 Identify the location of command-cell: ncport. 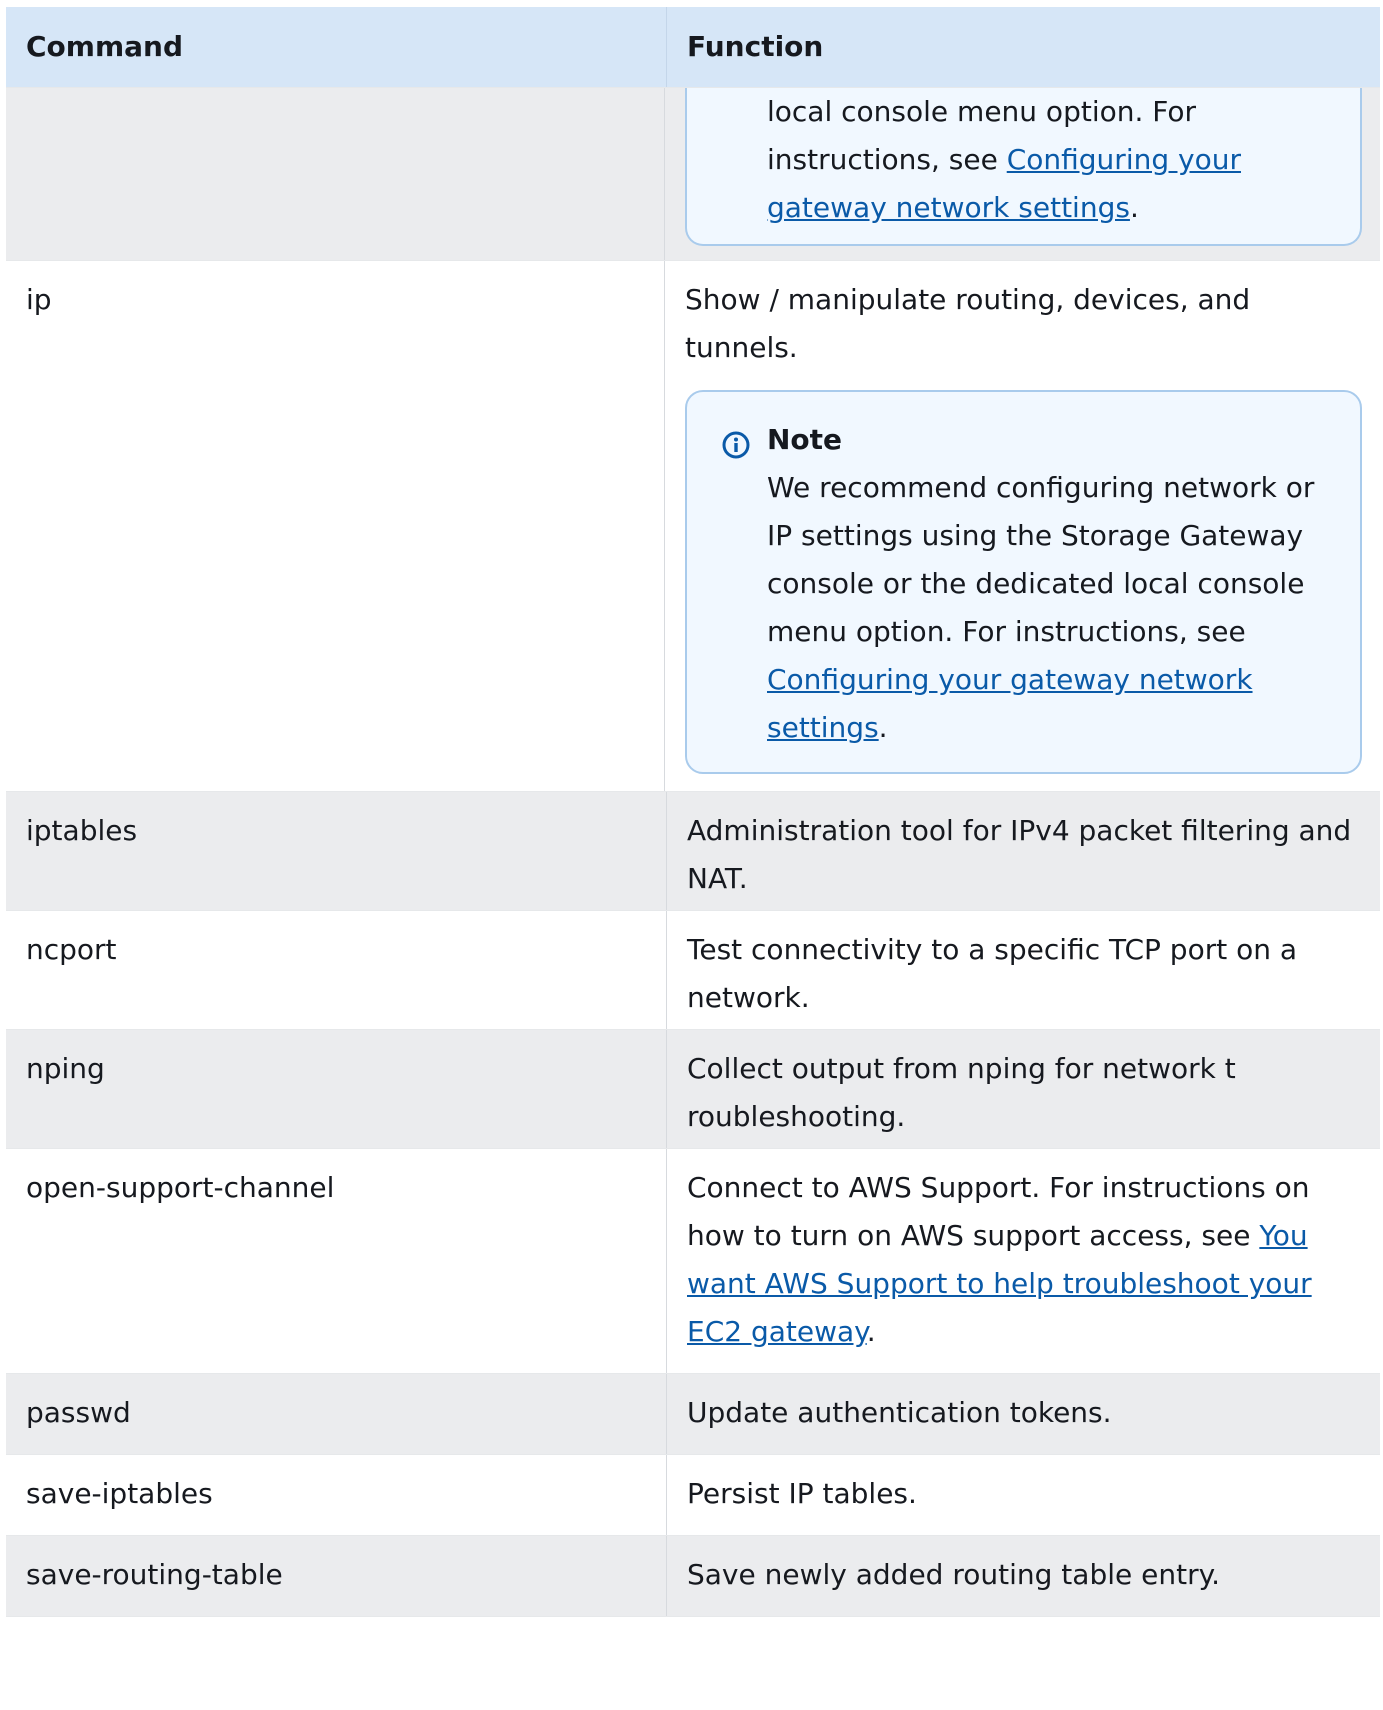
(336, 970).